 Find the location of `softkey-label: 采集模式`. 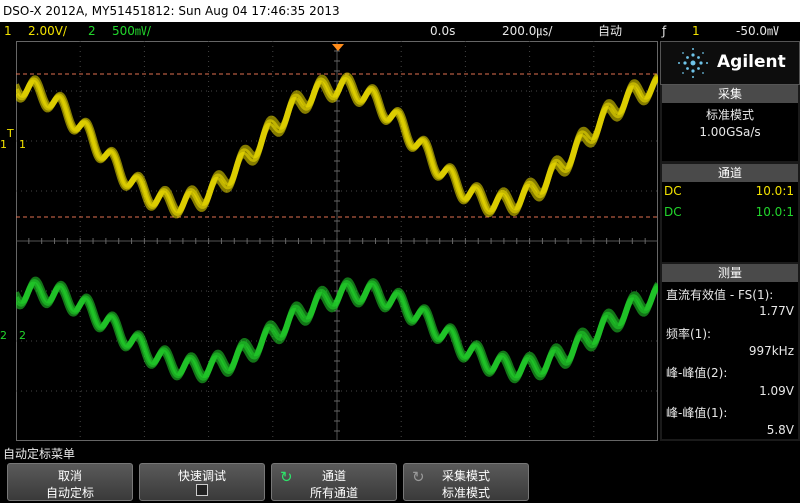

softkey-label: 采集模式 is located at coordinates (465, 476).